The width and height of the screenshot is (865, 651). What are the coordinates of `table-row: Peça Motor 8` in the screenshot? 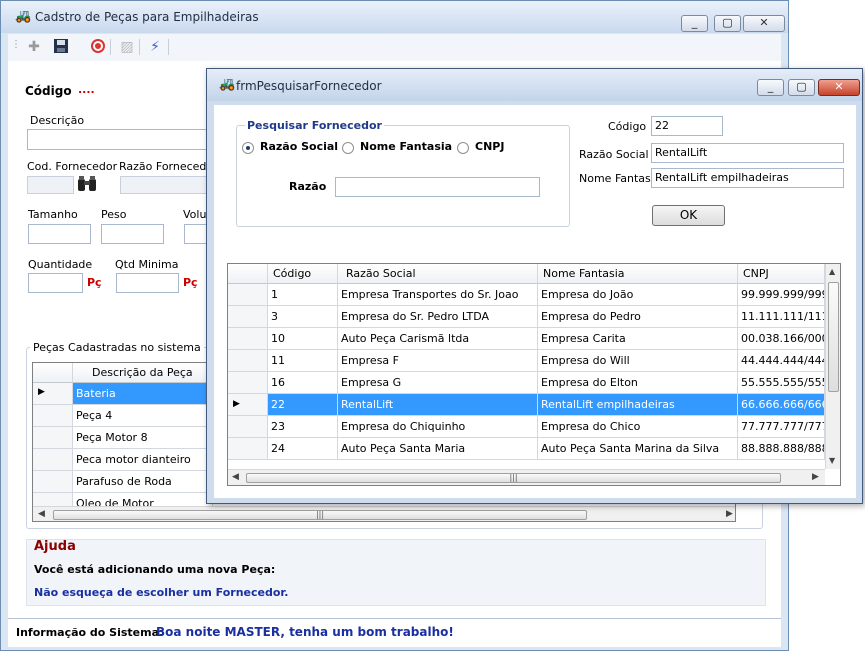 It's located at (143, 438).